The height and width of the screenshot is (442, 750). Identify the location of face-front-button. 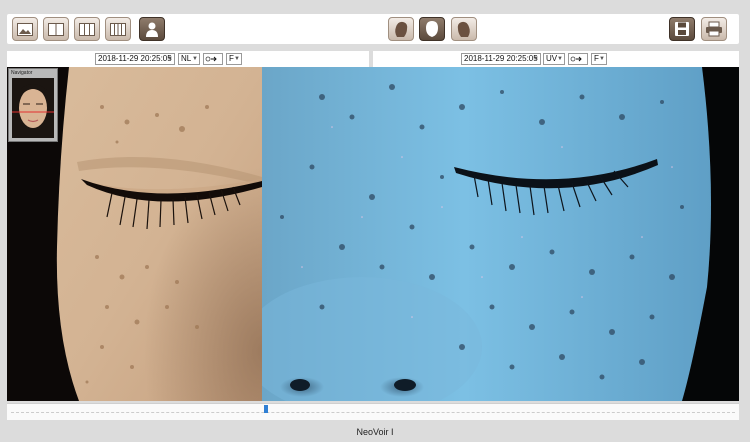
(432, 29).